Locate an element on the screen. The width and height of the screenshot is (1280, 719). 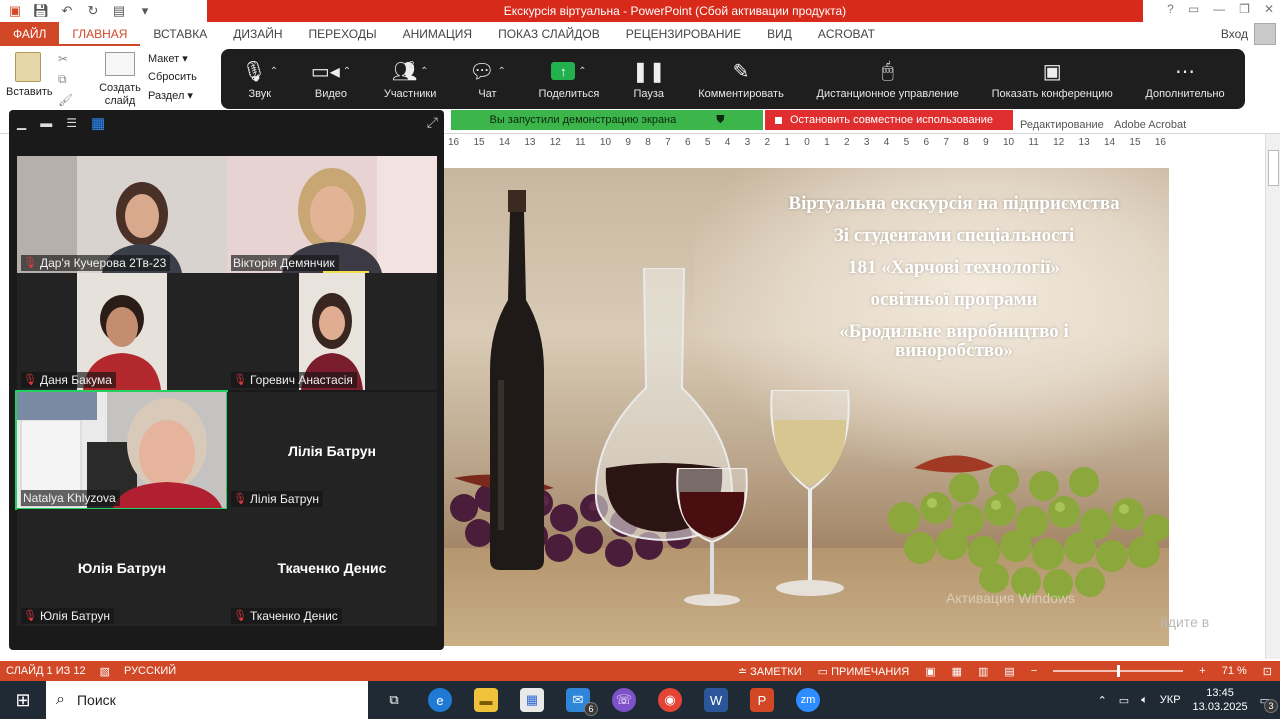
slideshow-view-icon: ▤ is located at coordinates (1009, 671).